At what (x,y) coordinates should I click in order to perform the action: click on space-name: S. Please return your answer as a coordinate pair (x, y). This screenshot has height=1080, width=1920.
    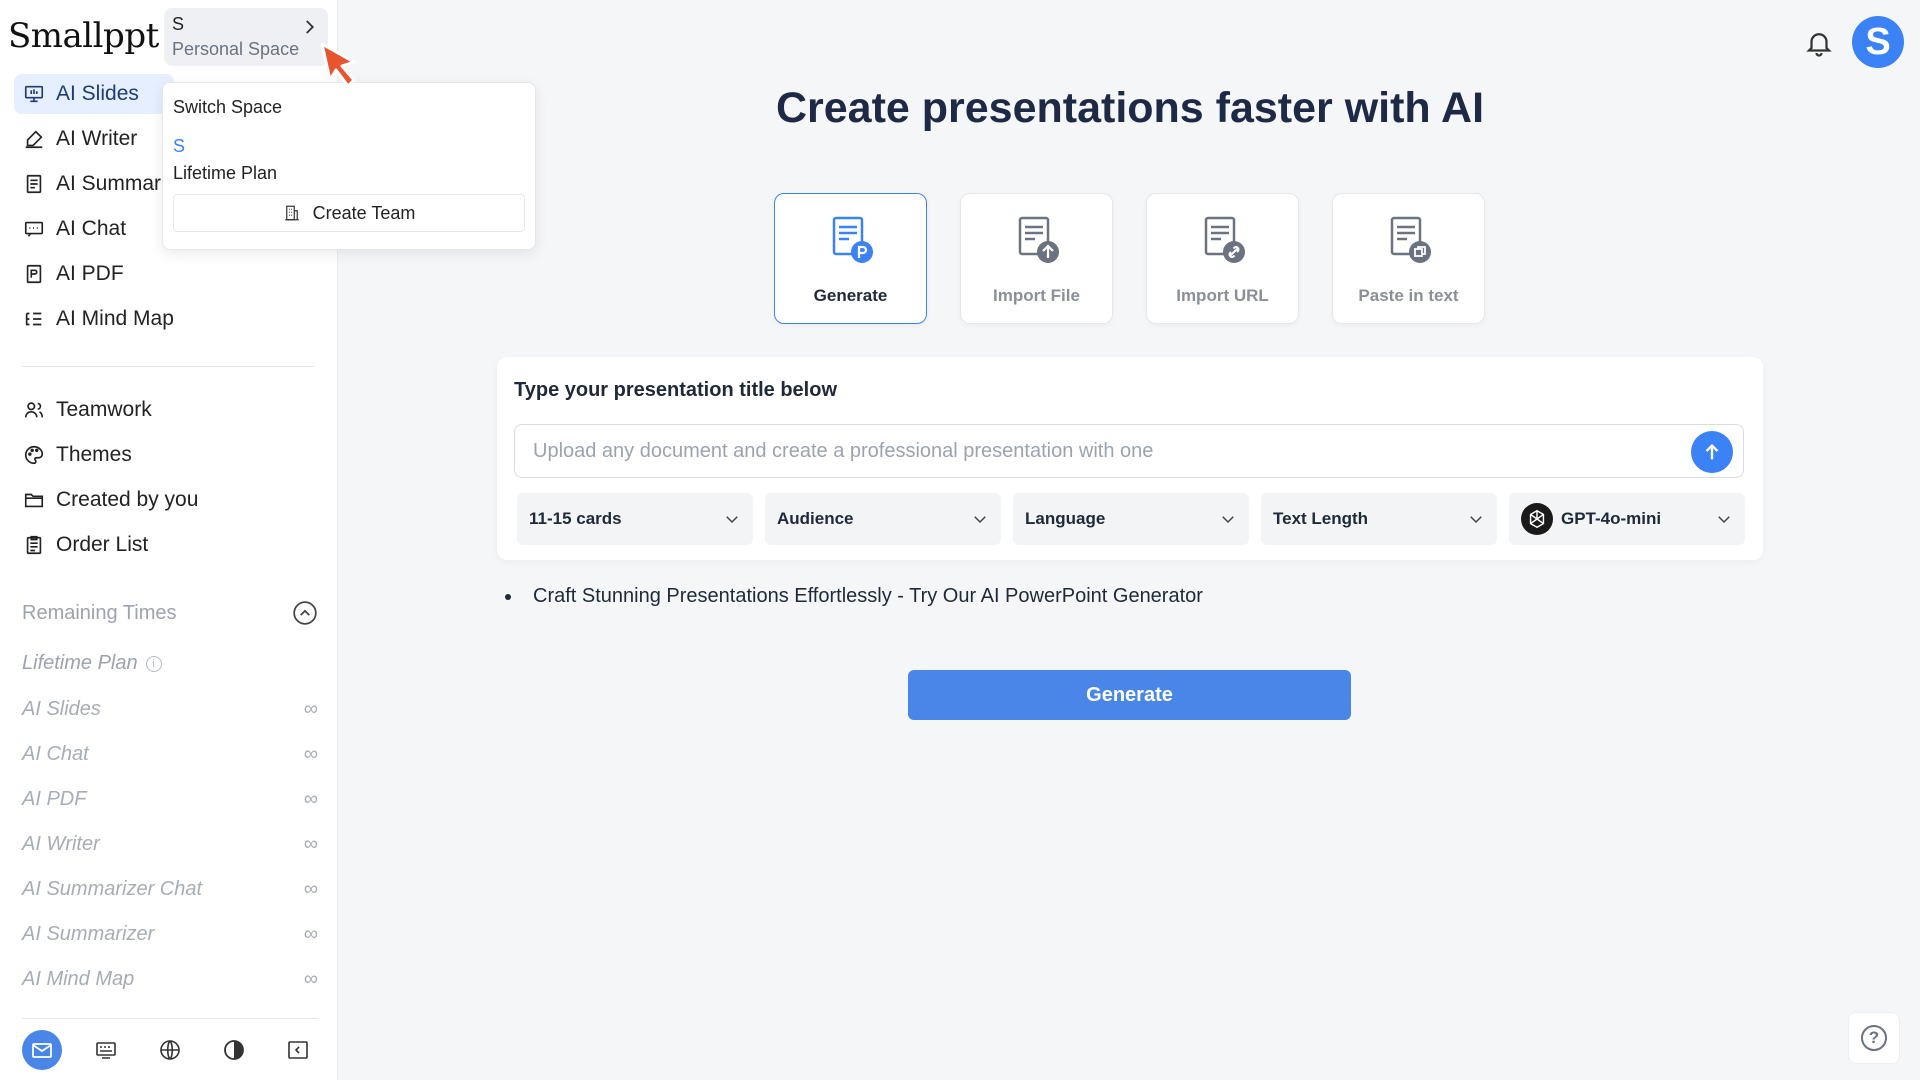
    Looking at the image, I should click on (178, 24).